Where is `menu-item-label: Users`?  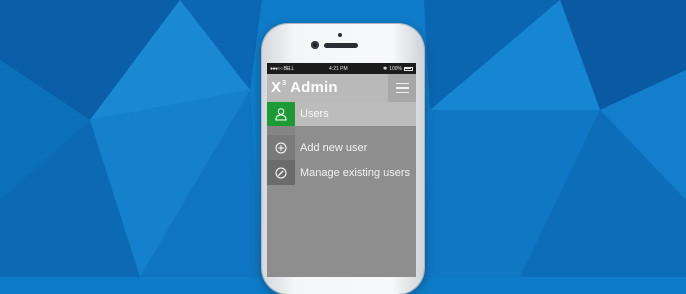
menu-item-label: Users is located at coordinates (314, 114).